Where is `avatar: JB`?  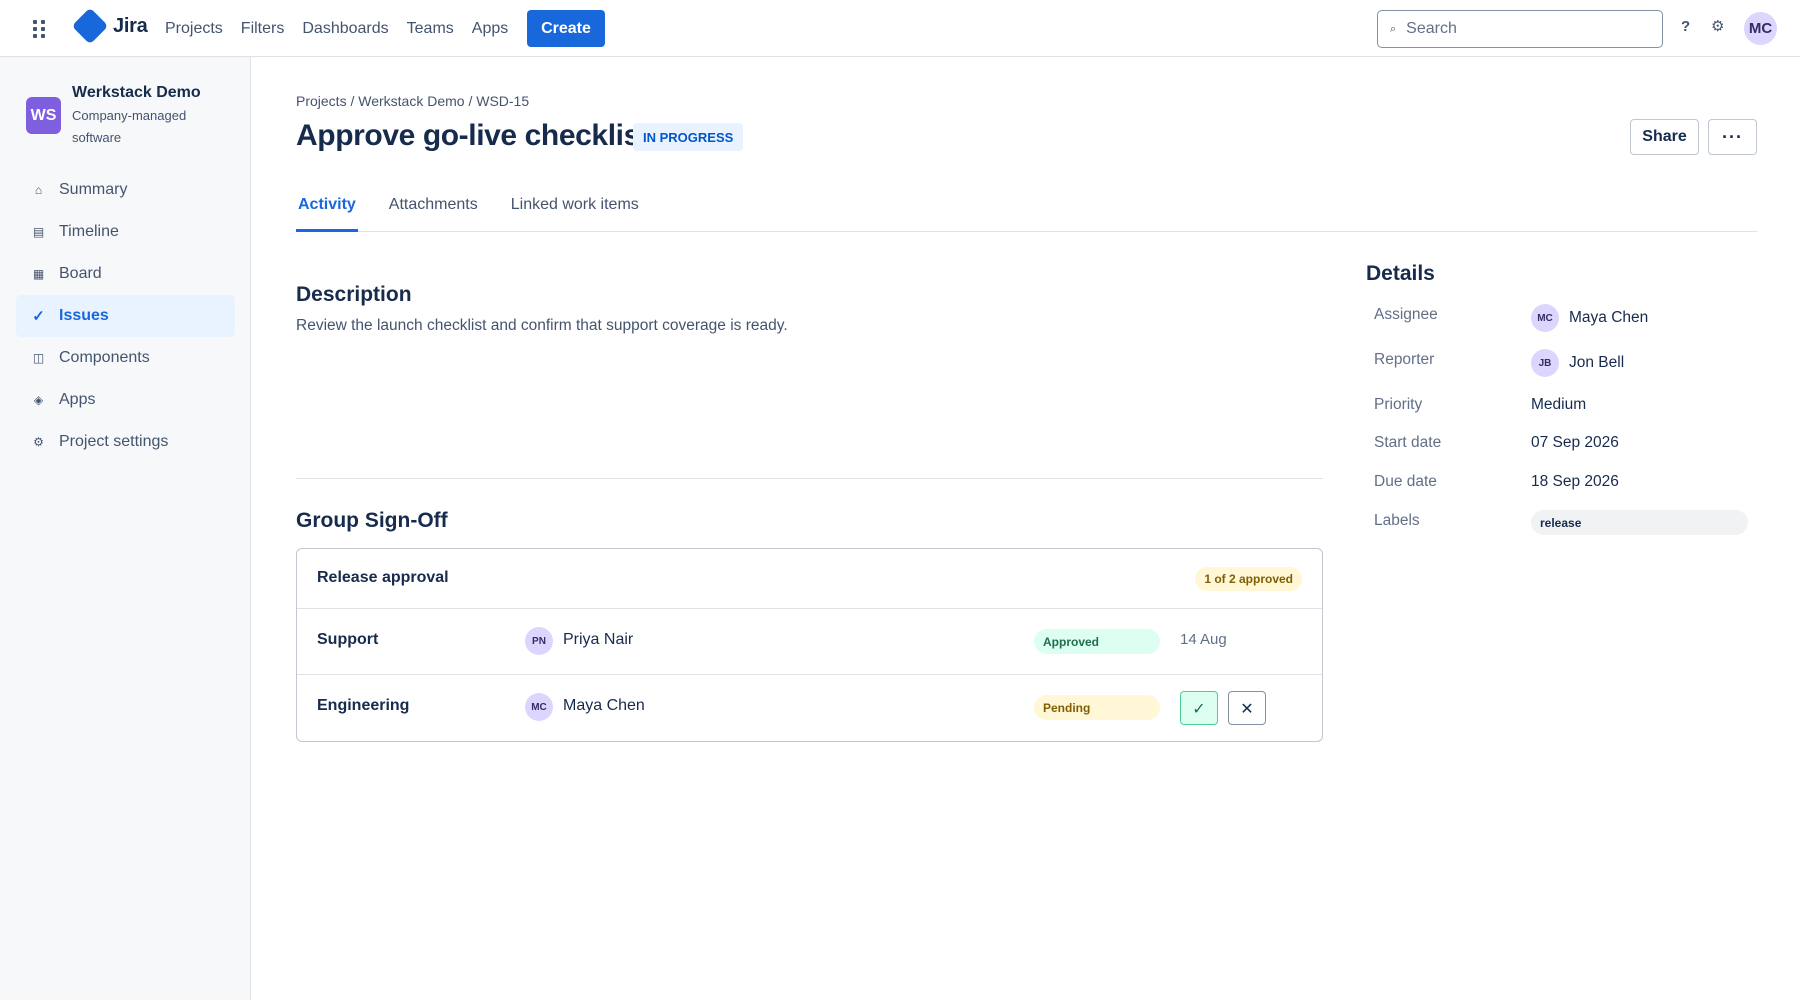
avatar: JB is located at coordinates (1545, 363).